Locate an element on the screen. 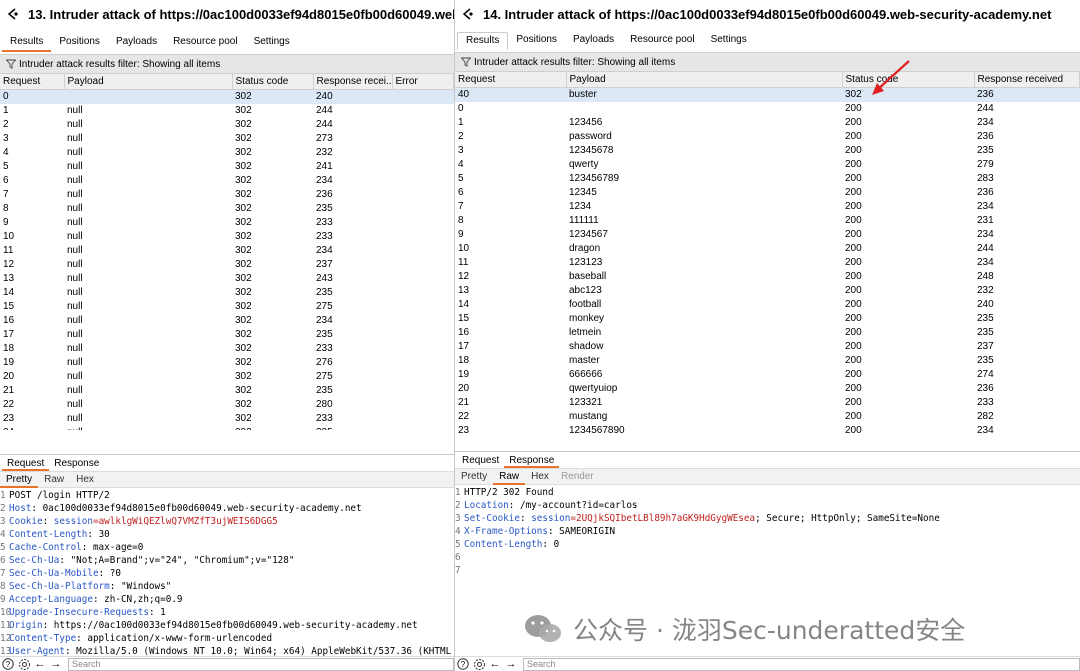 This screenshot has width=1080, height=671. table-row: 9 1234567 200 234 is located at coordinates (767, 235).